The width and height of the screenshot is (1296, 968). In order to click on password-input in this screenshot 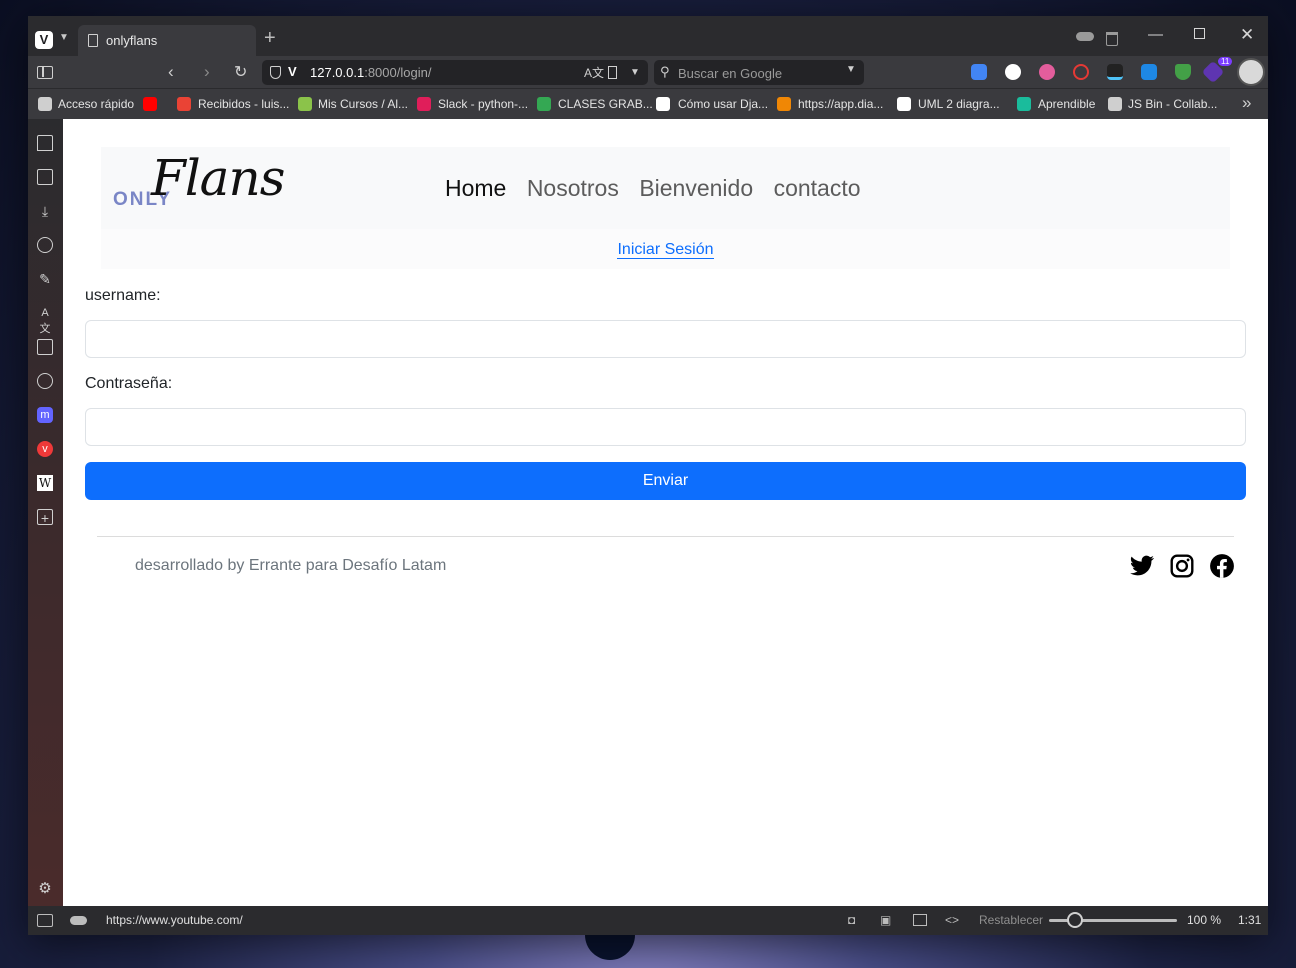, I will do `click(665, 427)`.